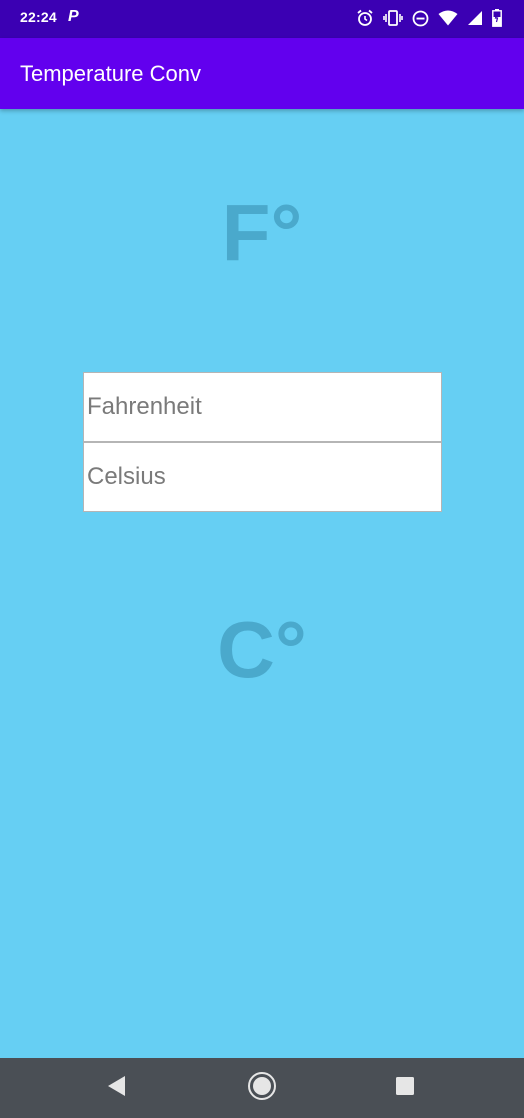 The width and height of the screenshot is (524, 1118). Describe the element at coordinates (38, 17) in the screenshot. I see `status-time: 22:24` at that location.